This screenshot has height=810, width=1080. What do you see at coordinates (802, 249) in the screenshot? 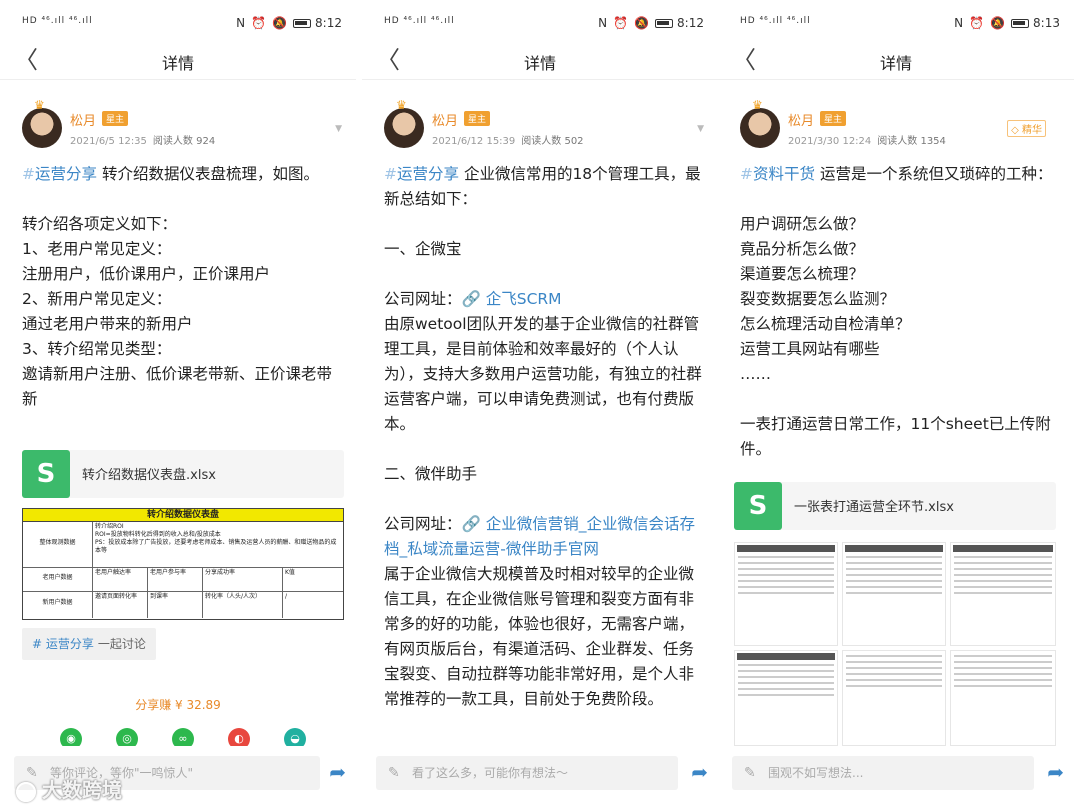
I see `question-line: 竟品分析怎么做？` at bounding box center [802, 249].